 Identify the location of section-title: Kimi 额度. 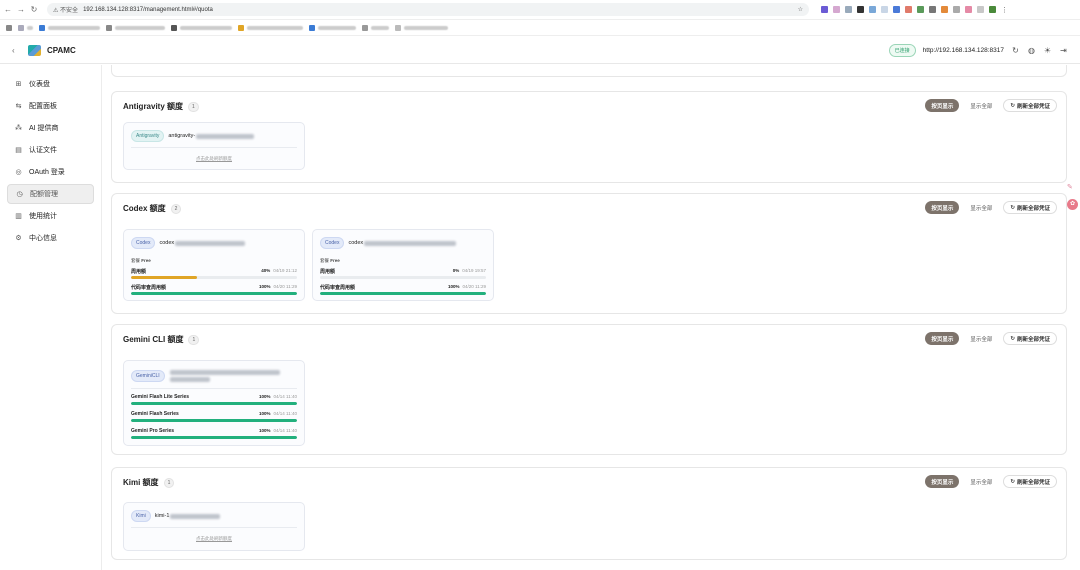
(141, 482).